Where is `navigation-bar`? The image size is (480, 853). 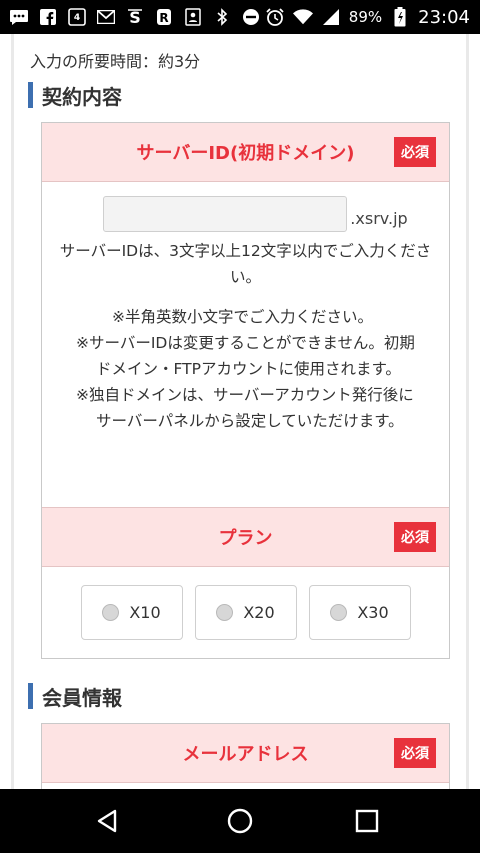 navigation-bar is located at coordinates (240, 821).